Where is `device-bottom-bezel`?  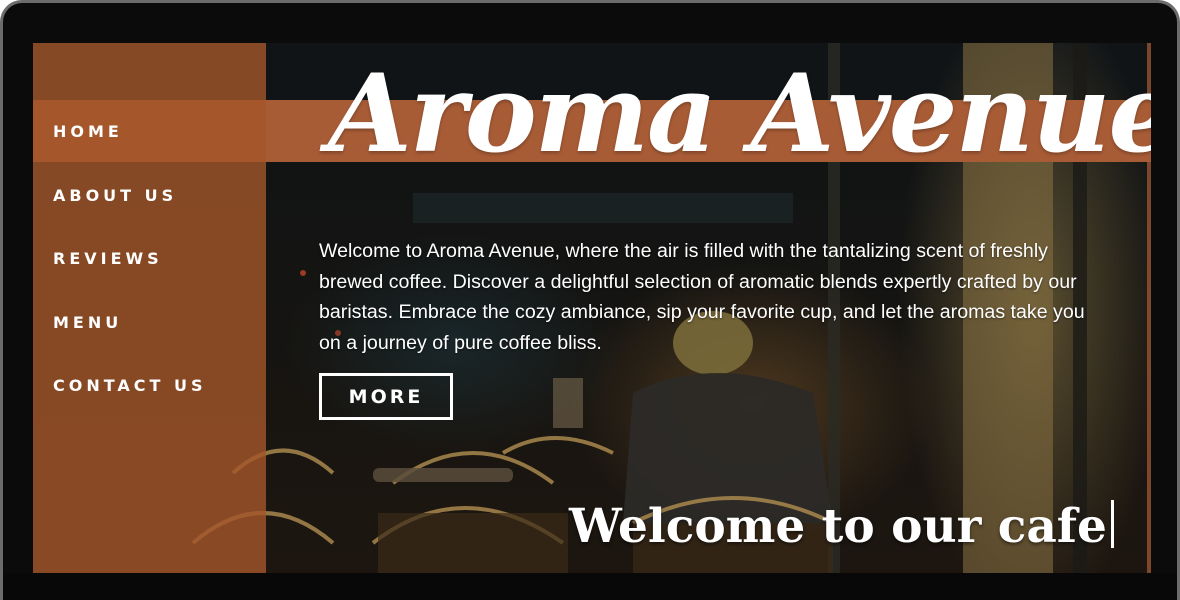 device-bottom-bezel is located at coordinates (590, 586).